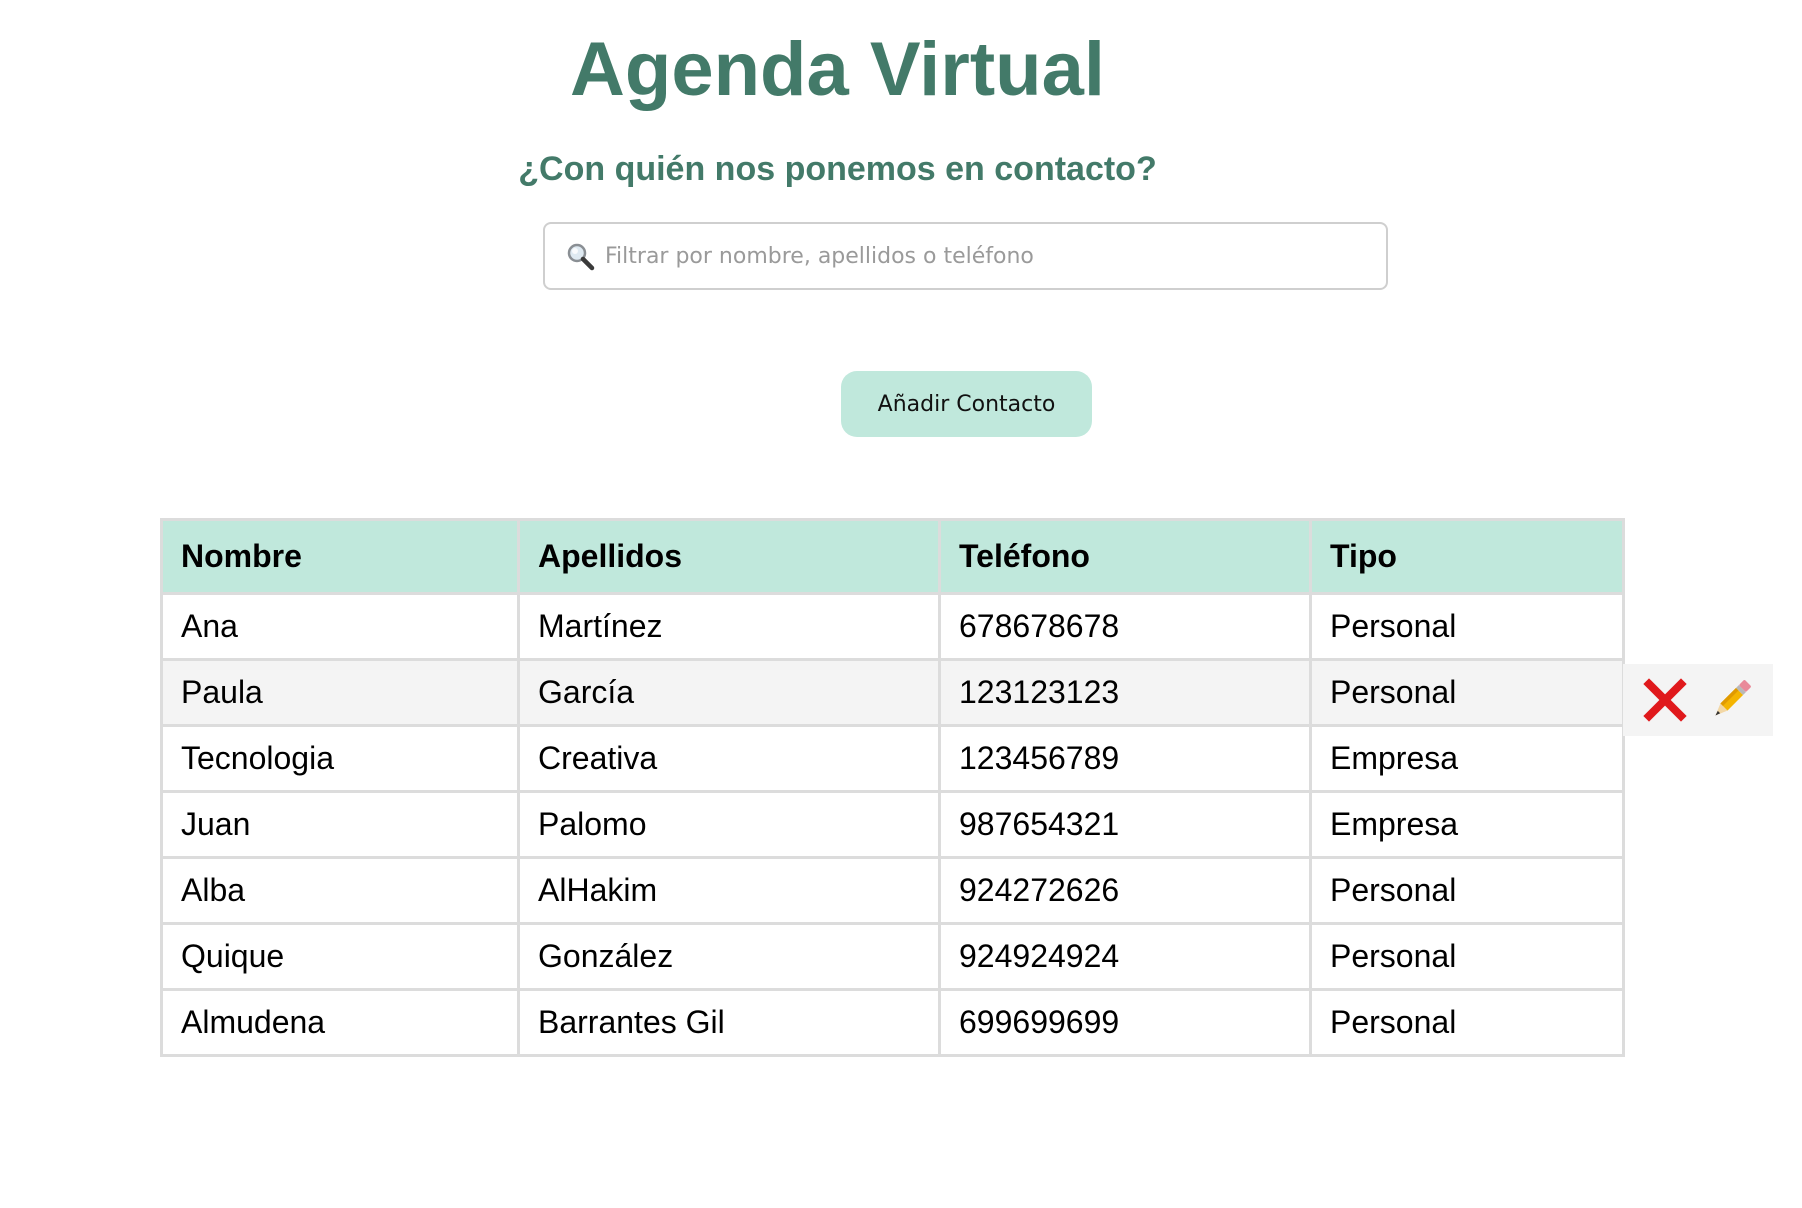 This screenshot has height=1208, width=1802. Describe the element at coordinates (1125, 1022) in the screenshot. I see `cell-telefono: 699699699` at that location.